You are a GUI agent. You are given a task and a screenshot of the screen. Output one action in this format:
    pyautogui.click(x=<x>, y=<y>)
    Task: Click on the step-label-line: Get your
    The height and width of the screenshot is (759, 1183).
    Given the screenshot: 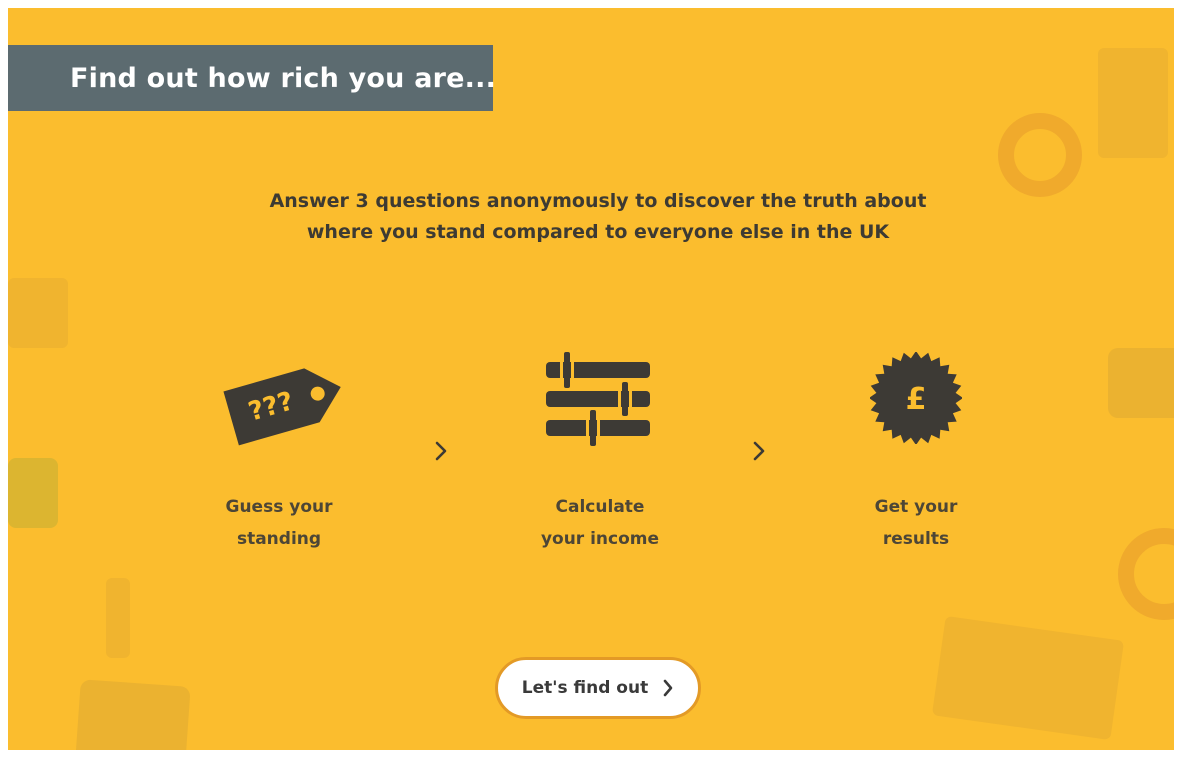 What is the action you would take?
    pyautogui.click(x=916, y=507)
    